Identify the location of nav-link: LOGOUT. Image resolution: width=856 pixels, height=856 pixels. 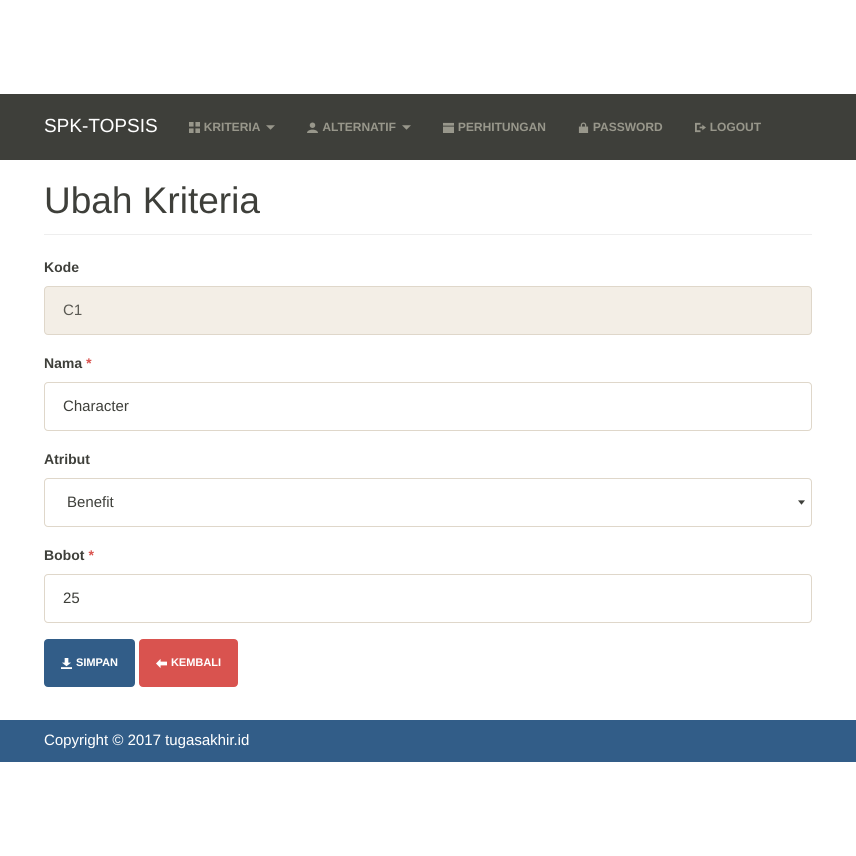
(728, 127).